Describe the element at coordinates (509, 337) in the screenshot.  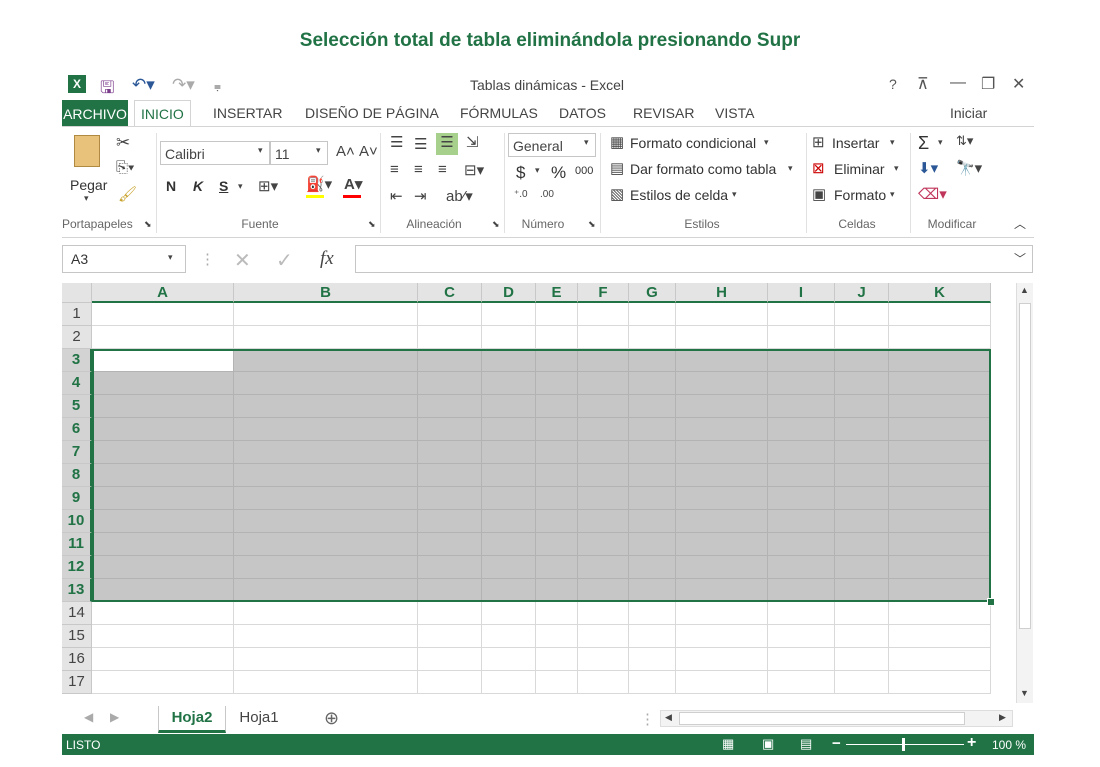
I see `cell-d2` at that location.